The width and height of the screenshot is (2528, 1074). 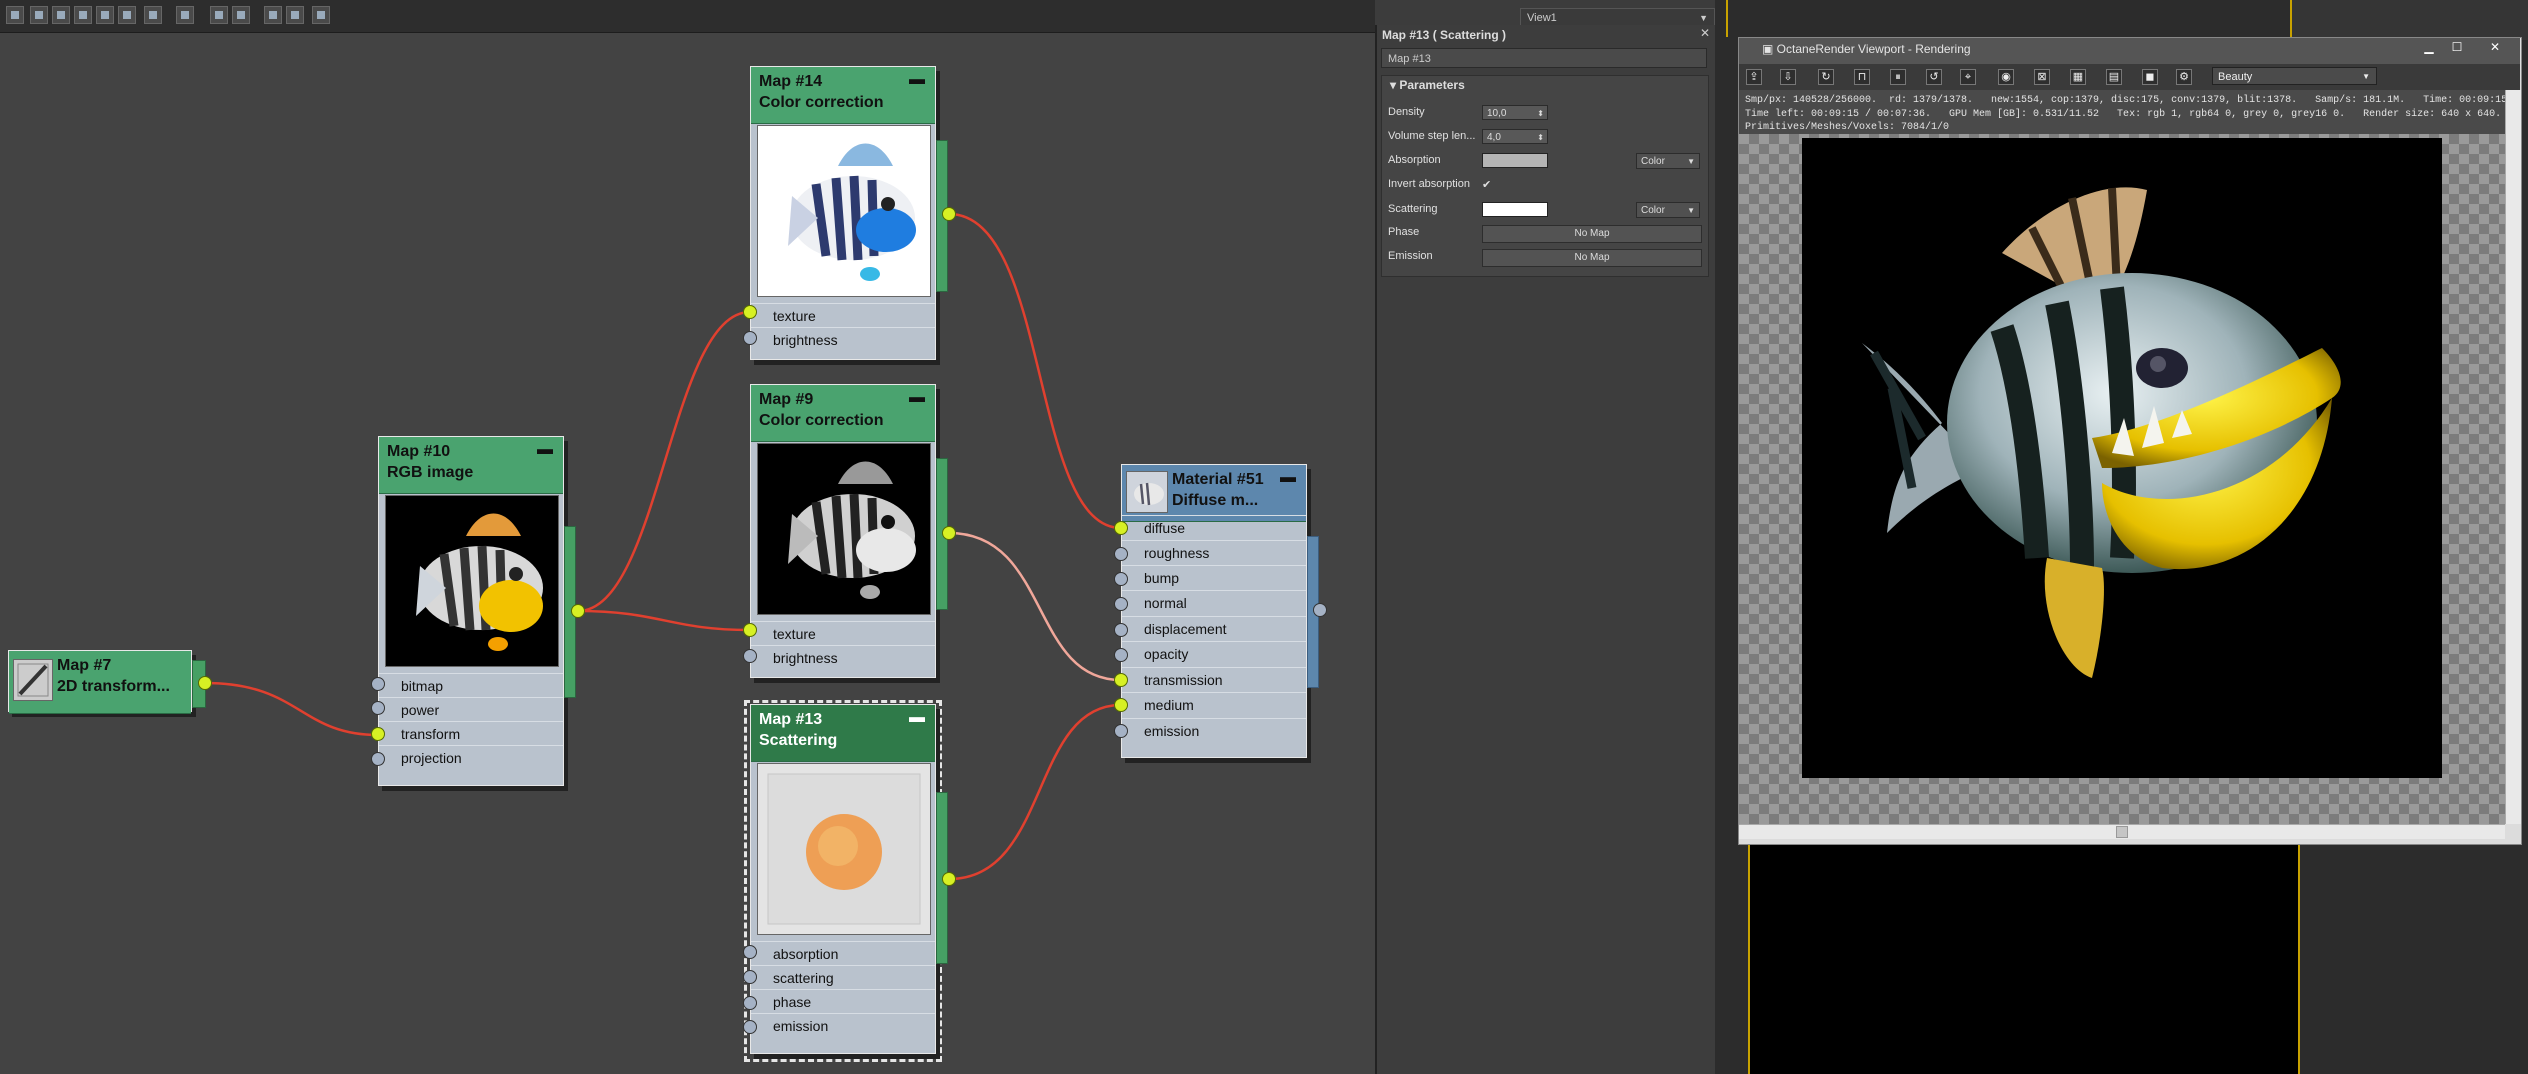 I want to click on input-row-transmission: transmission, so click(x=1214, y=679).